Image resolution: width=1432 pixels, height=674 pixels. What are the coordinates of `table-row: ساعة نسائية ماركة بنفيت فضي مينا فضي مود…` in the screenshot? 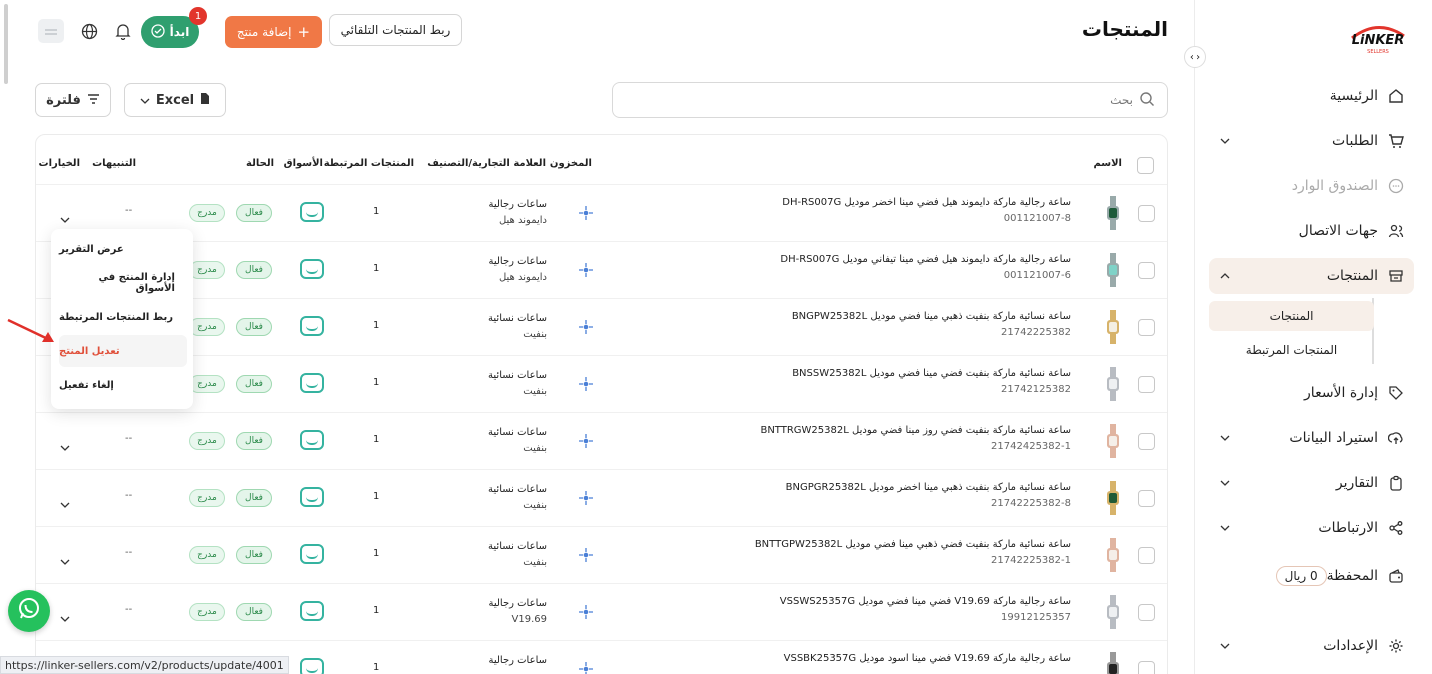 It's located at (601, 383).